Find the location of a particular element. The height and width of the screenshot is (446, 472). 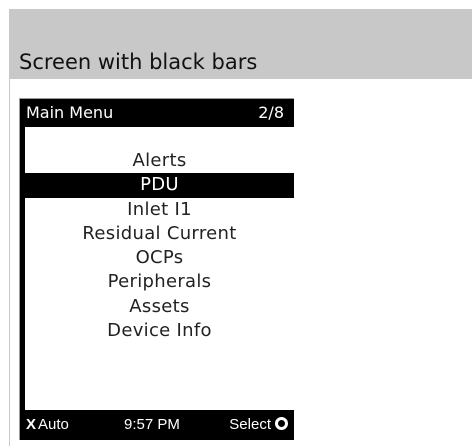

auto-softkey: X Auto is located at coordinates (47, 425).